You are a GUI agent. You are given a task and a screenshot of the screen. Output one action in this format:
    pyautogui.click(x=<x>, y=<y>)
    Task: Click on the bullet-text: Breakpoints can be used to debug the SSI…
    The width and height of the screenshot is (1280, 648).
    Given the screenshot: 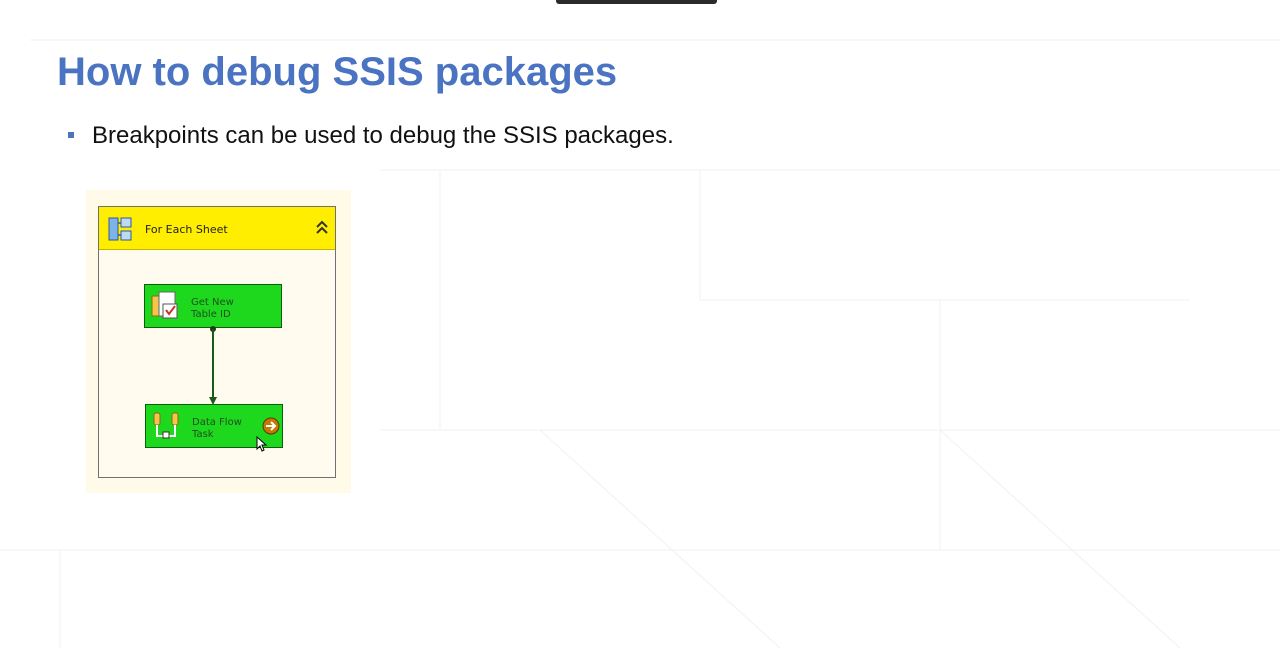 What is the action you would take?
    pyautogui.click(x=383, y=135)
    